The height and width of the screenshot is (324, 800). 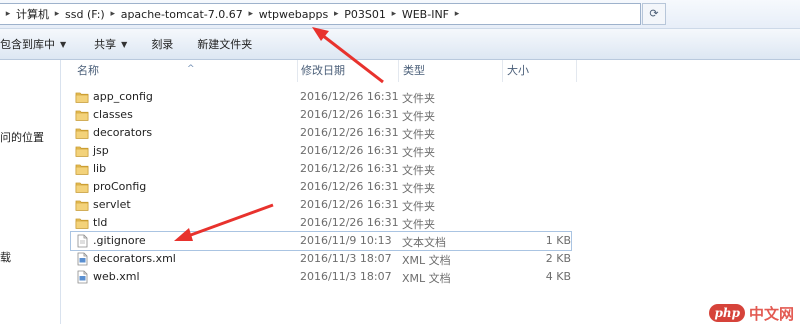 What do you see at coordinates (120, 186) in the screenshot?
I see `file-name: proConfig` at bounding box center [120, 186].